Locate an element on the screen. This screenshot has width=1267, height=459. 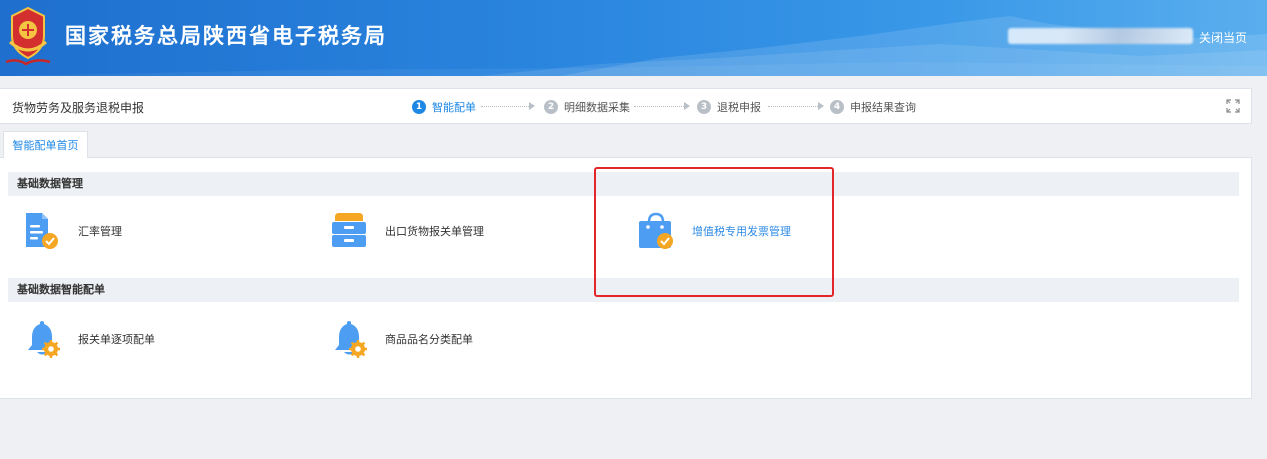
step-number: 4 is located at coordinates (837, 107).